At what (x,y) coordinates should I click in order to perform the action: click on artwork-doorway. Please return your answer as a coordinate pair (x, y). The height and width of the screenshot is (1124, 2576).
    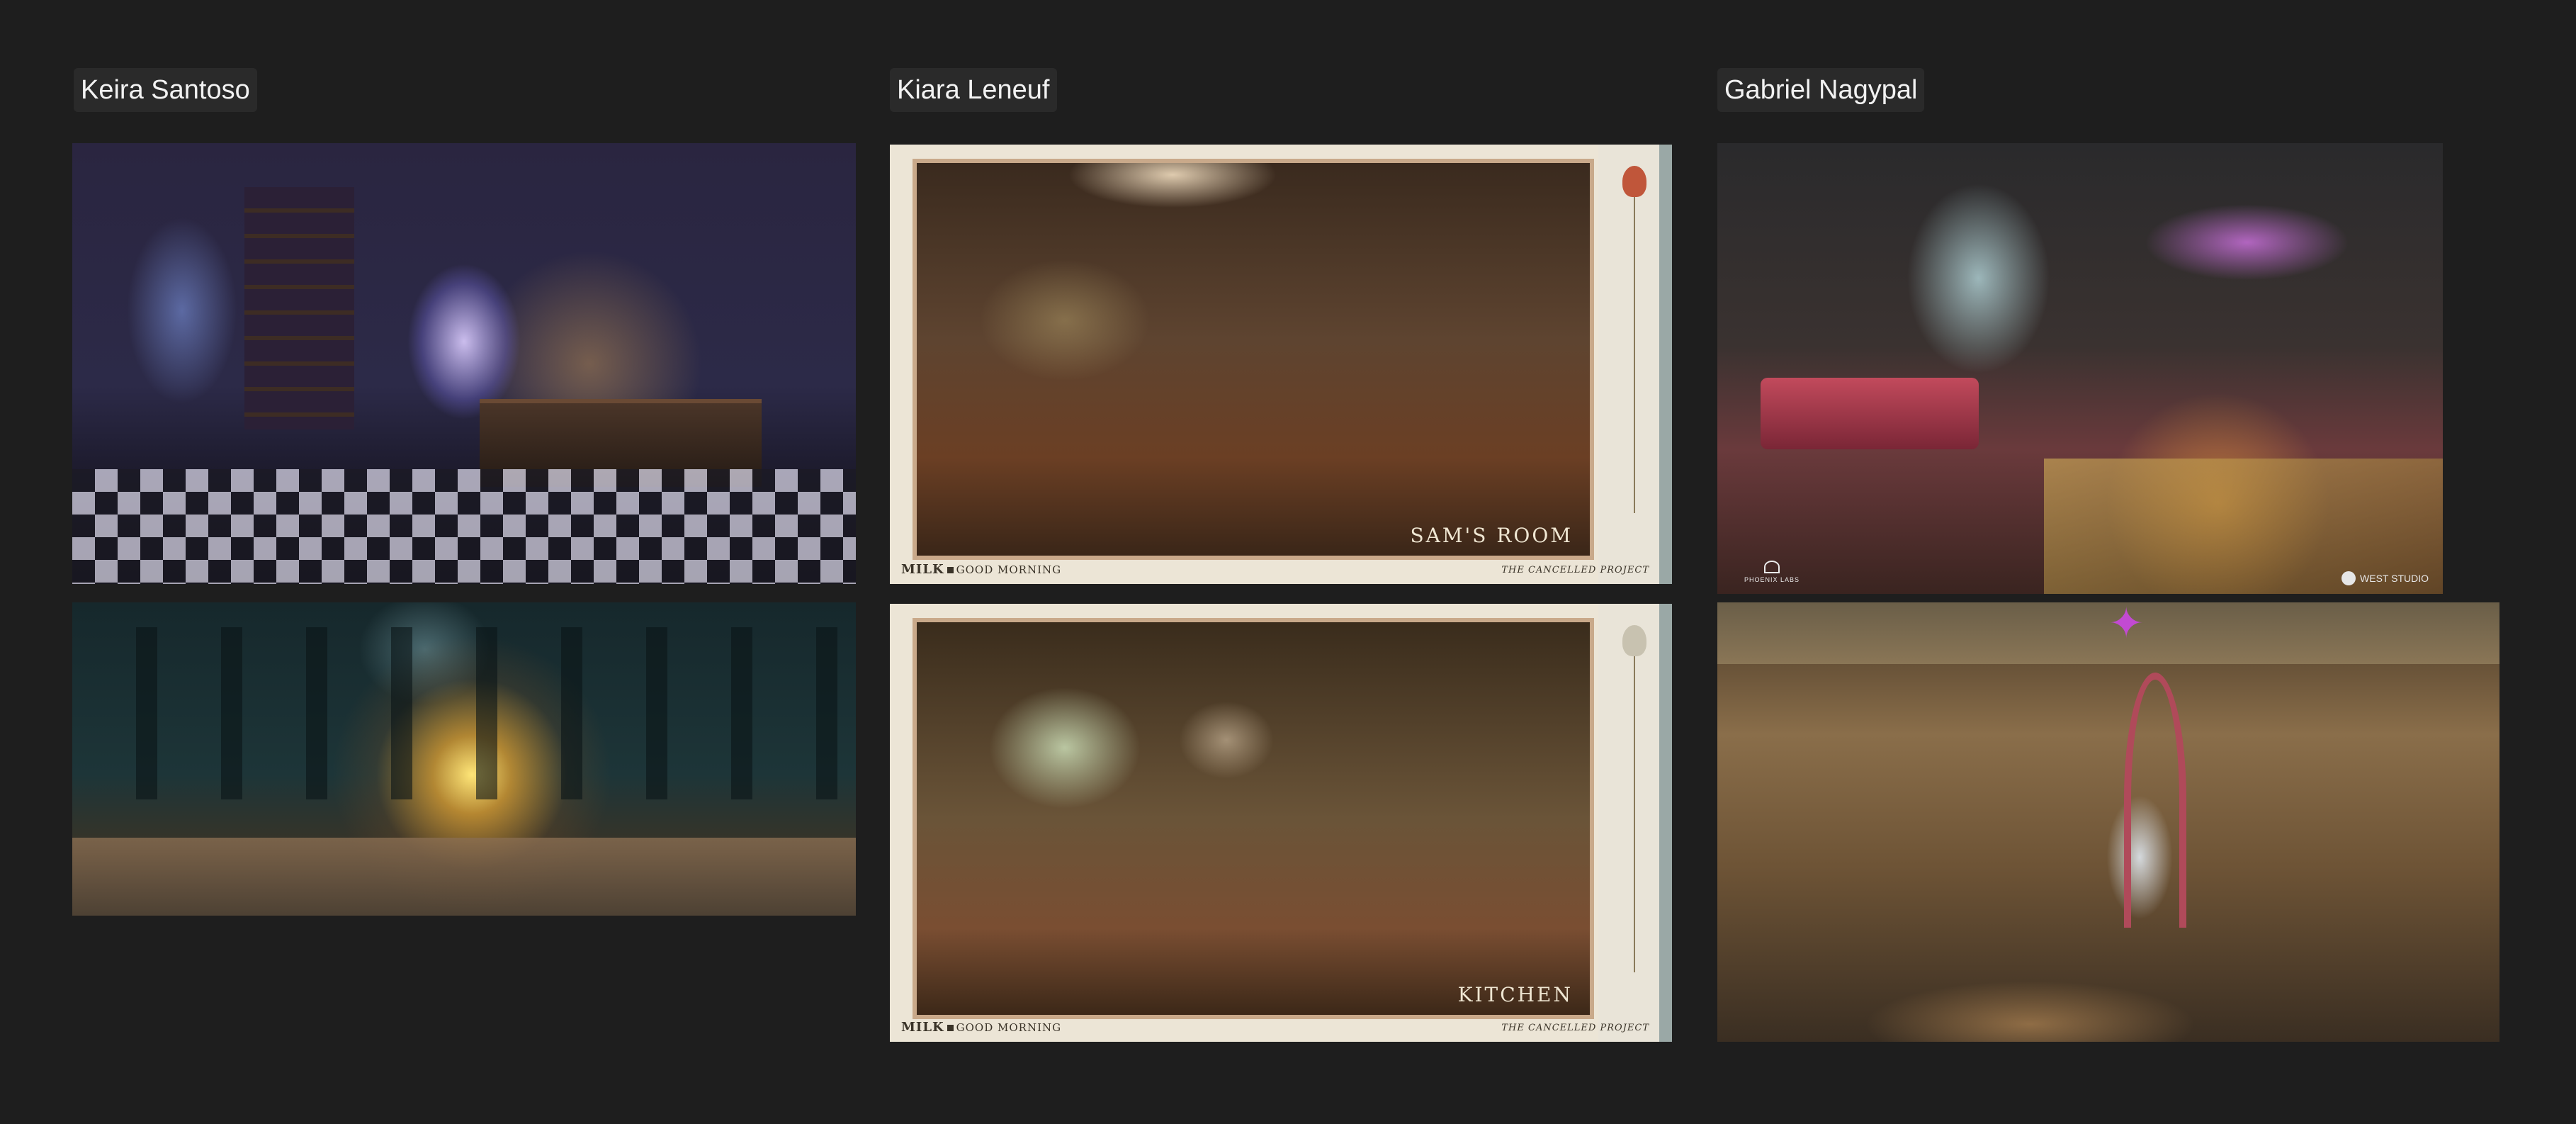
    Looking at the image, I should click on (2155, 800).